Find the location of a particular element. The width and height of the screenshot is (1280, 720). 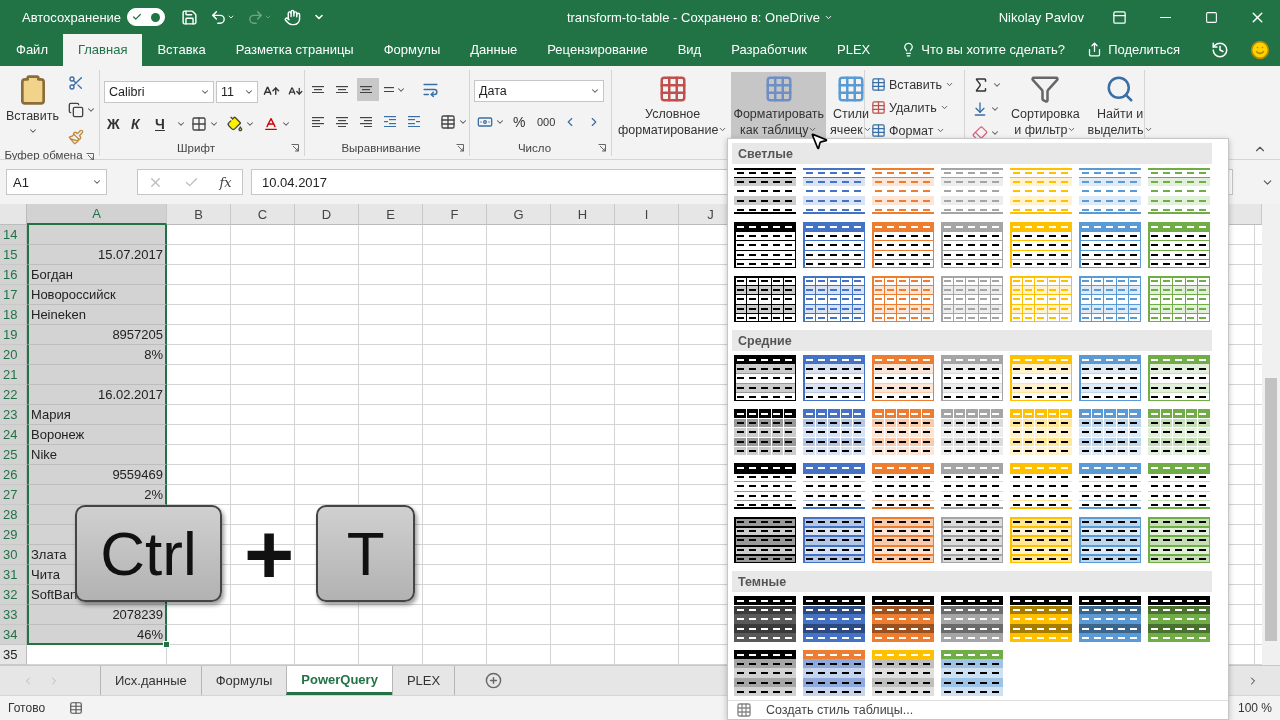

column-header: H is located at coordinates (583, 215).